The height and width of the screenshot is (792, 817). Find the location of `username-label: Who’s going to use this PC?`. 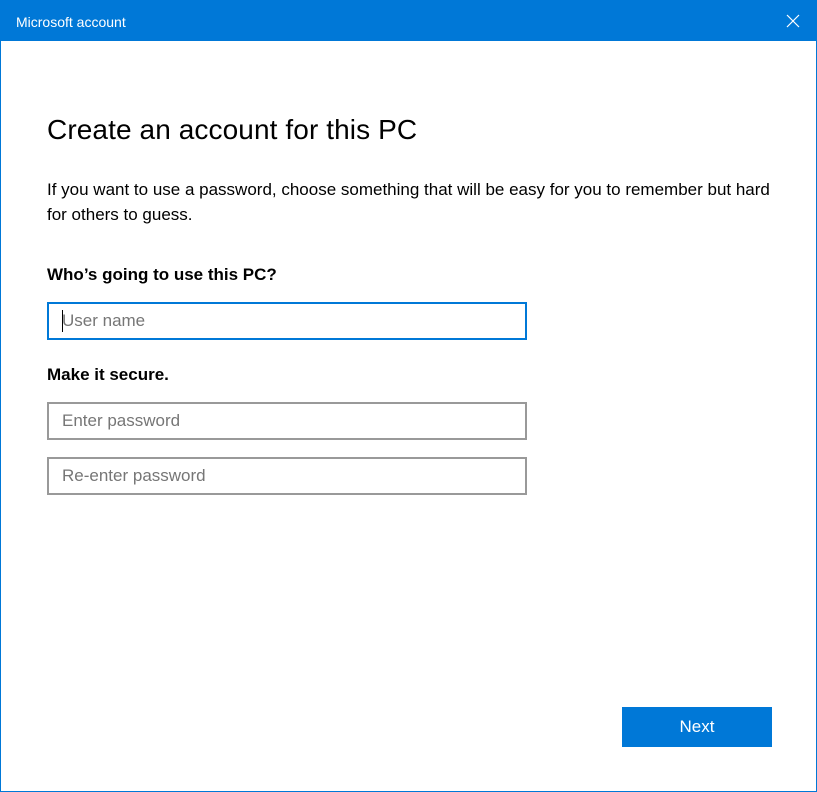

username-label: Who’s going to use this PC? is located at coordinates (162, 274).